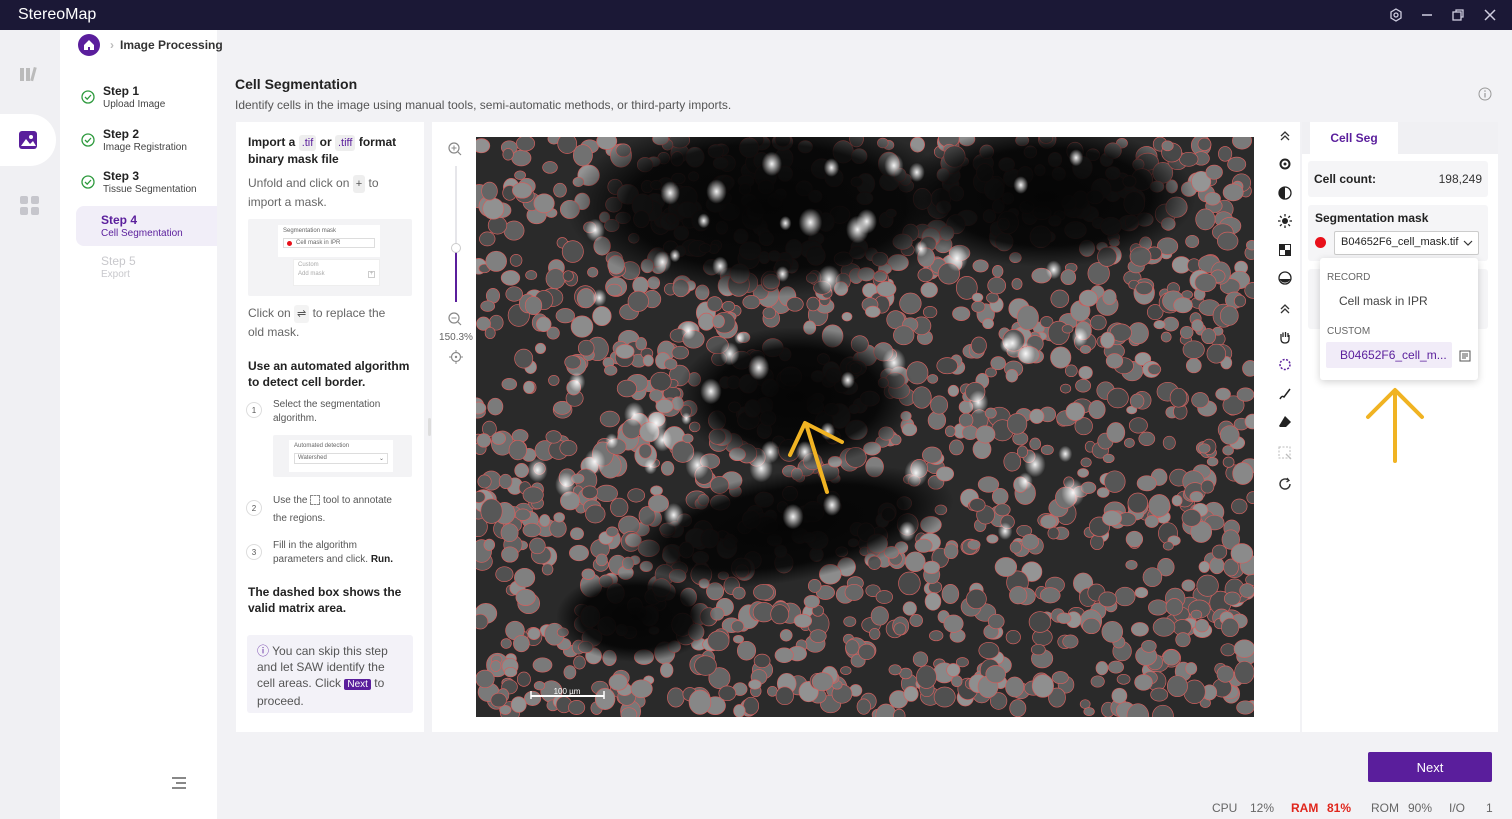  What do you see at coordinates (1285, 422) in the screenshot?
I see `eraser-icon` at bounding box center [1285, 422].